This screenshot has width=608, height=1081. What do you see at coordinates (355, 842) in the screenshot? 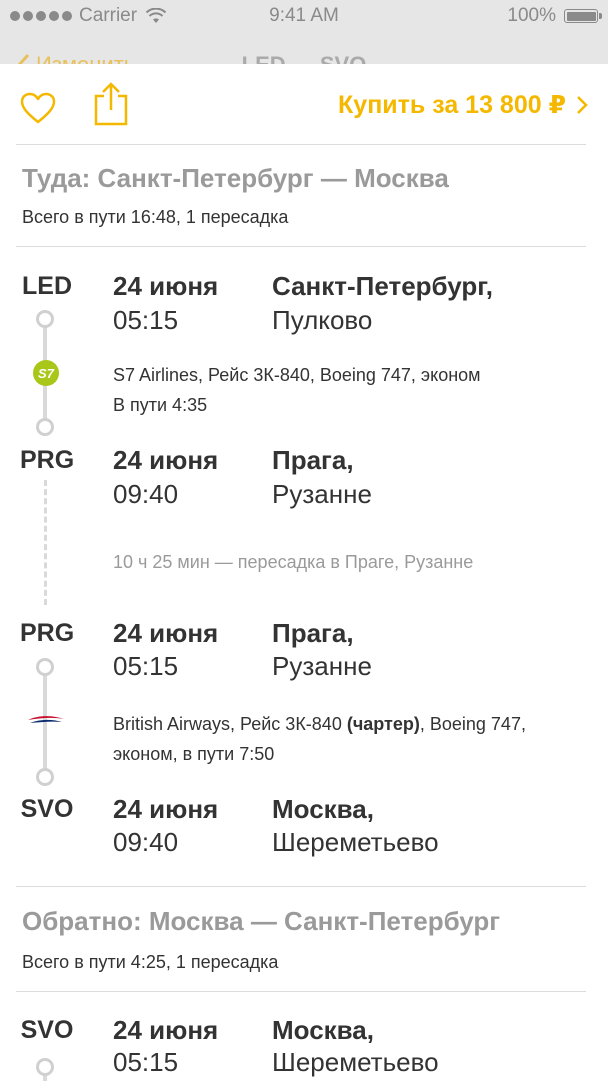
I see `arrival-airport: Шереметьево` at bounding box center [355, 842].